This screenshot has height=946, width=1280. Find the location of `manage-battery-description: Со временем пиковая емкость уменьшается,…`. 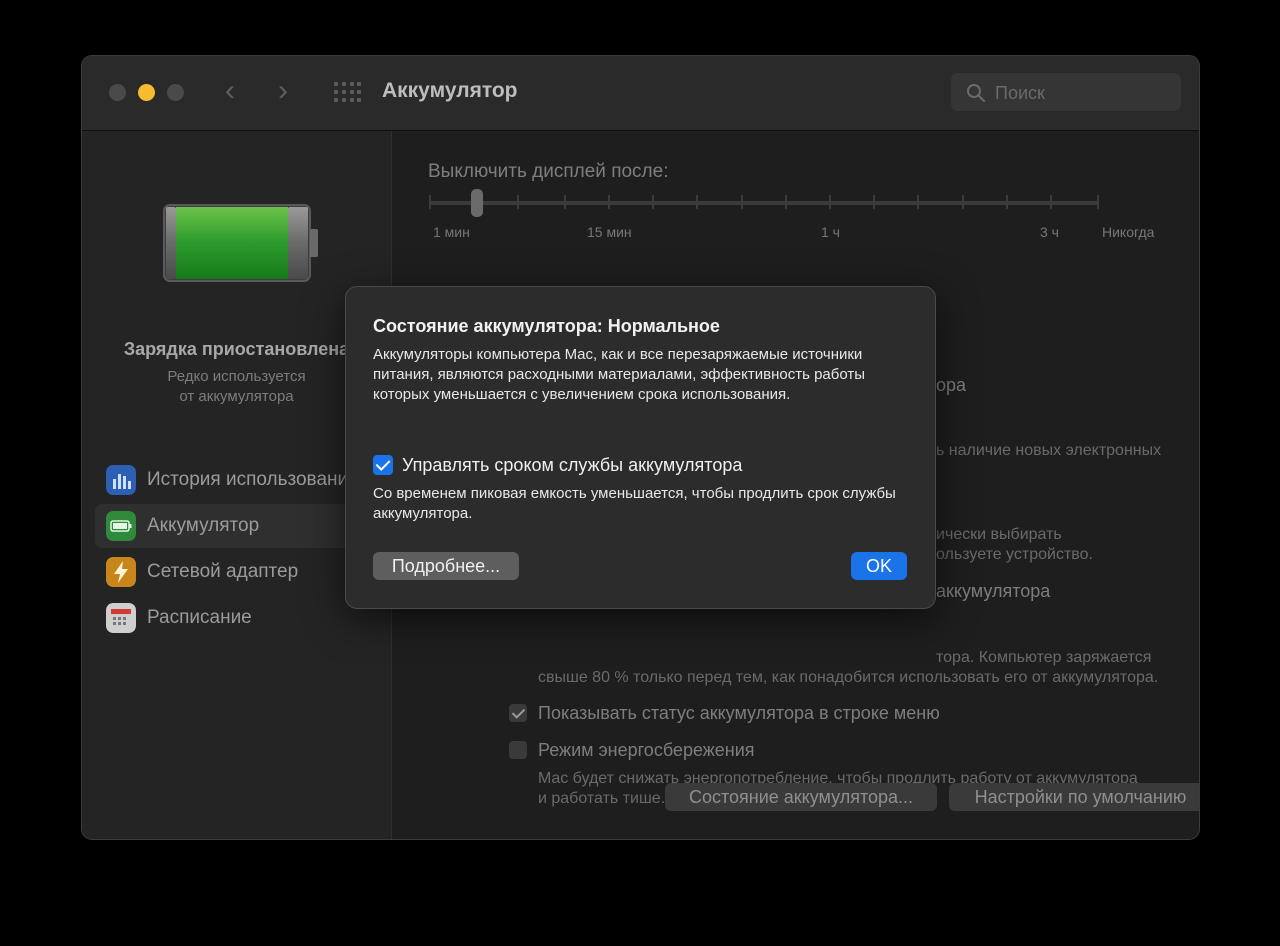

manage-battery-description: Со временем пиковая емкость уменьшается,… is located at coordinates (634, 503).